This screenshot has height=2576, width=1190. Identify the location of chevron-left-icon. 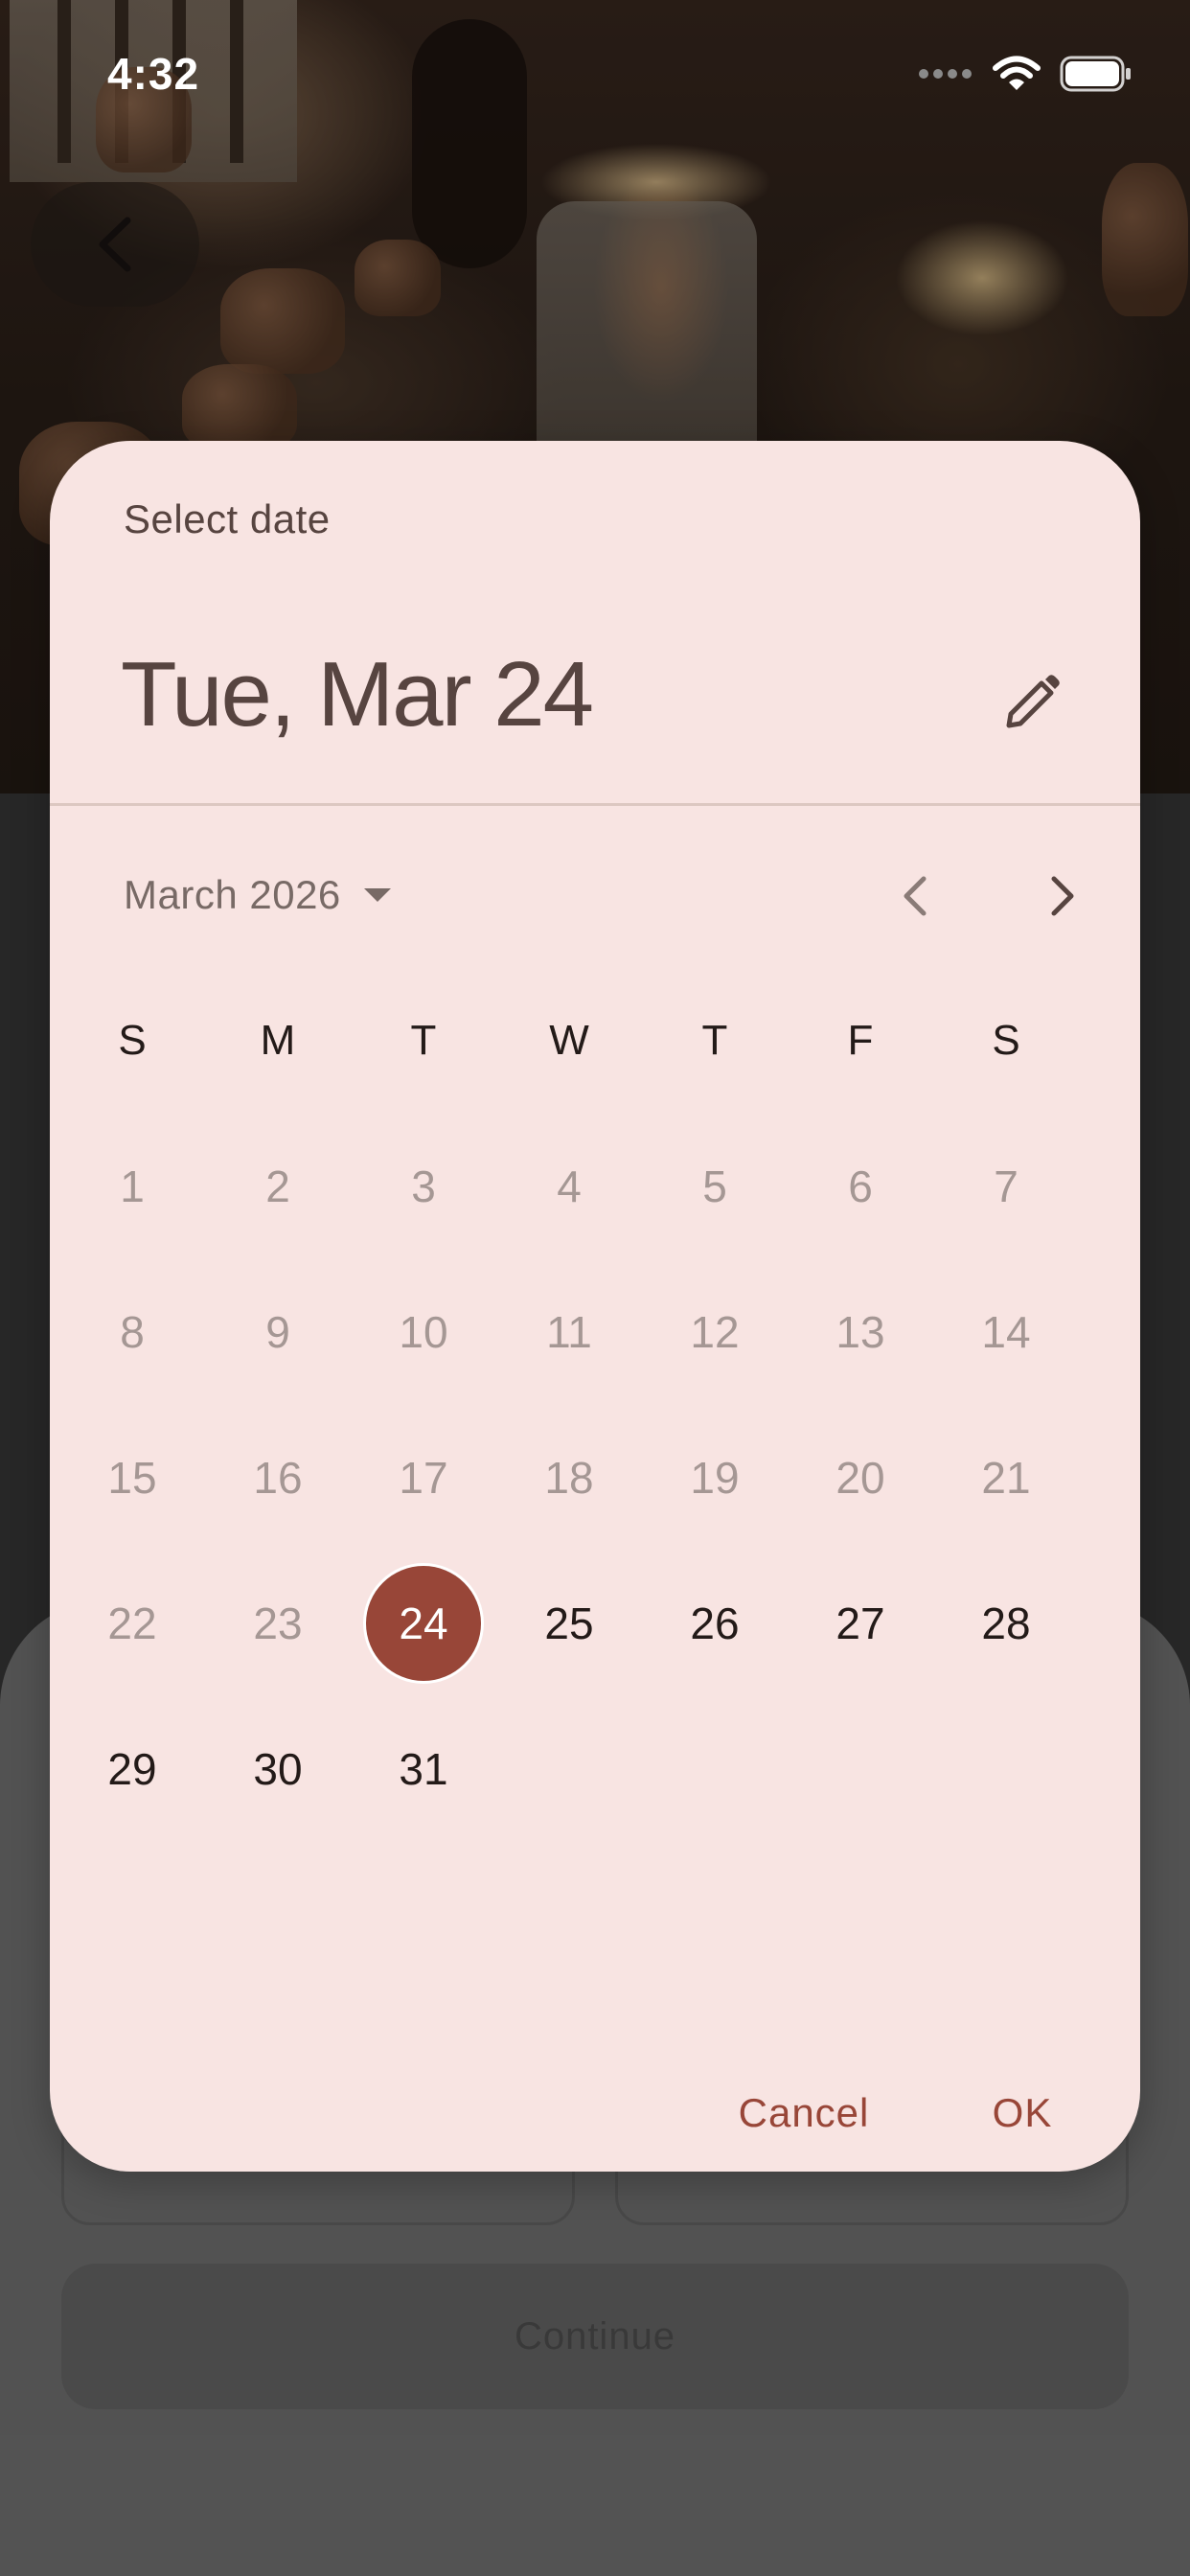
(916, 896).